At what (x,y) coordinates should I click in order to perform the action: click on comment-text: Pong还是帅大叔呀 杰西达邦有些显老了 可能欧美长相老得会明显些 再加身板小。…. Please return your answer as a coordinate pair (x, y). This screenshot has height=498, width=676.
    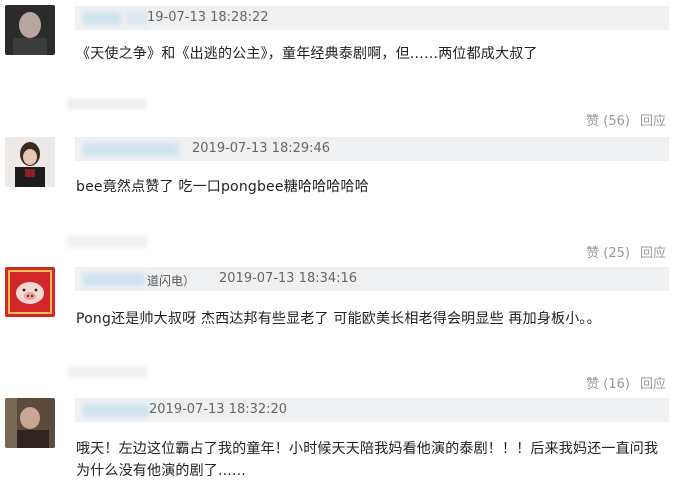
    Looking at the image, I should click on (338, 319).